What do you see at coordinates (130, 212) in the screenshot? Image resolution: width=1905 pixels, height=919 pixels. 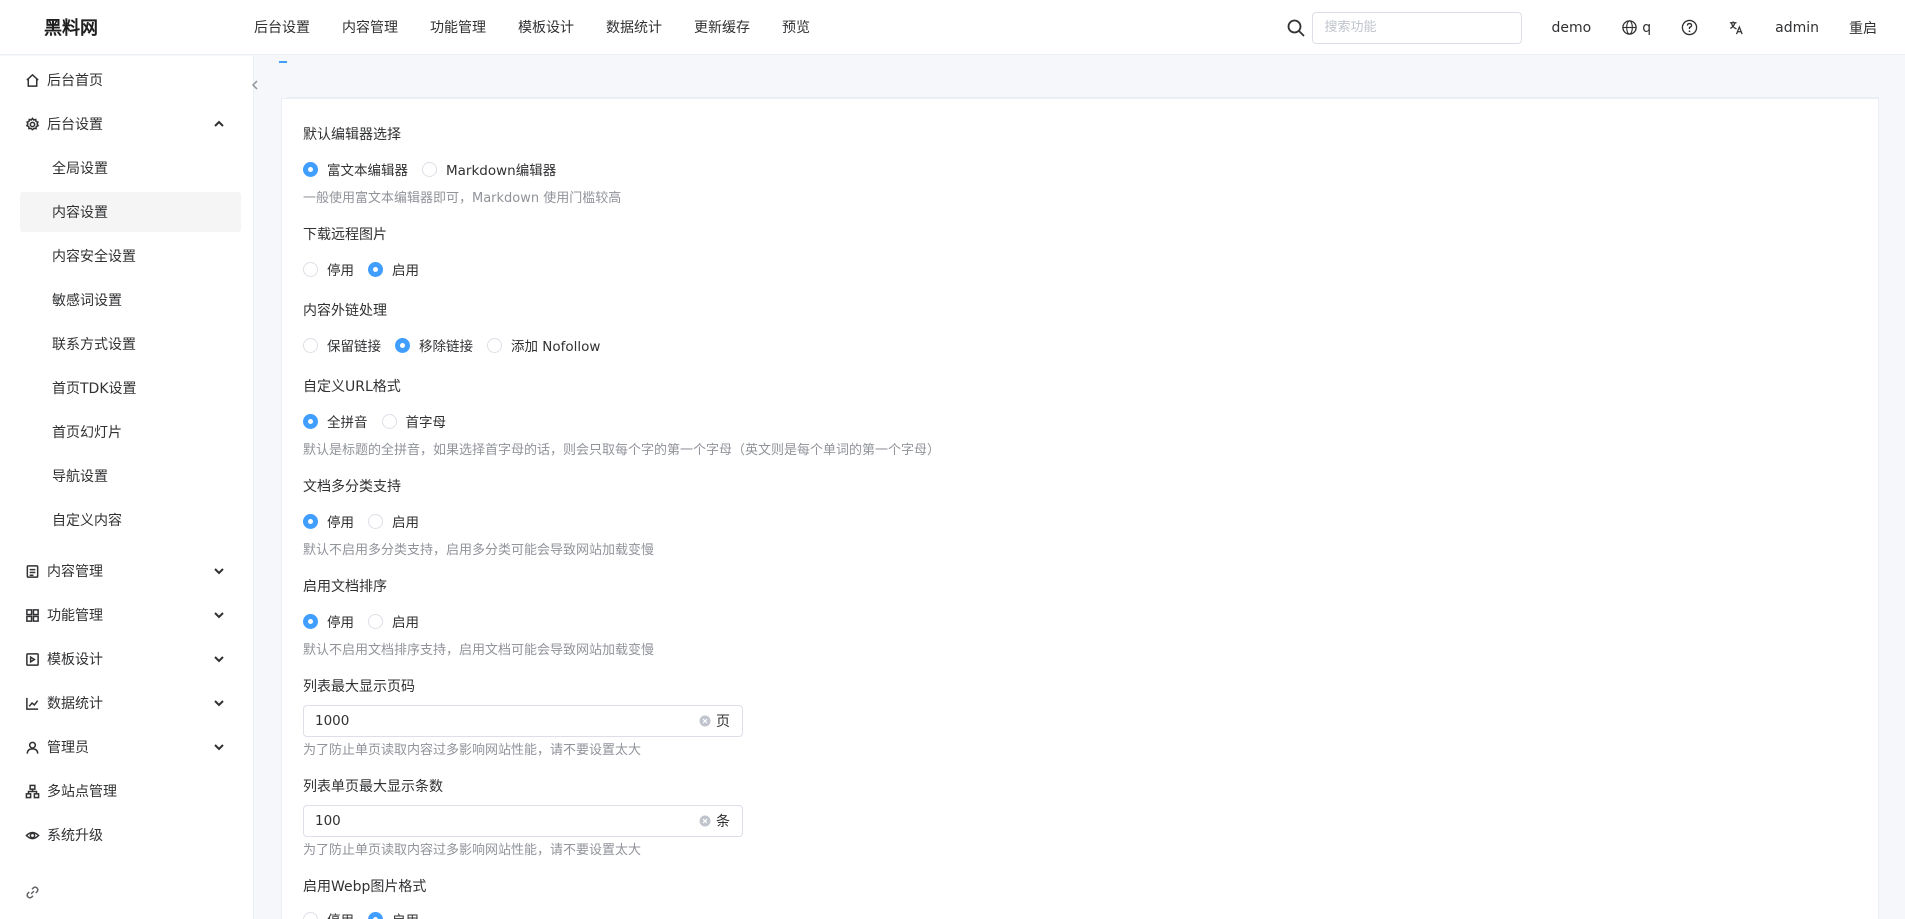 I see `sidebar-sub-content: 内容设置` at bounding box center [130, 212].